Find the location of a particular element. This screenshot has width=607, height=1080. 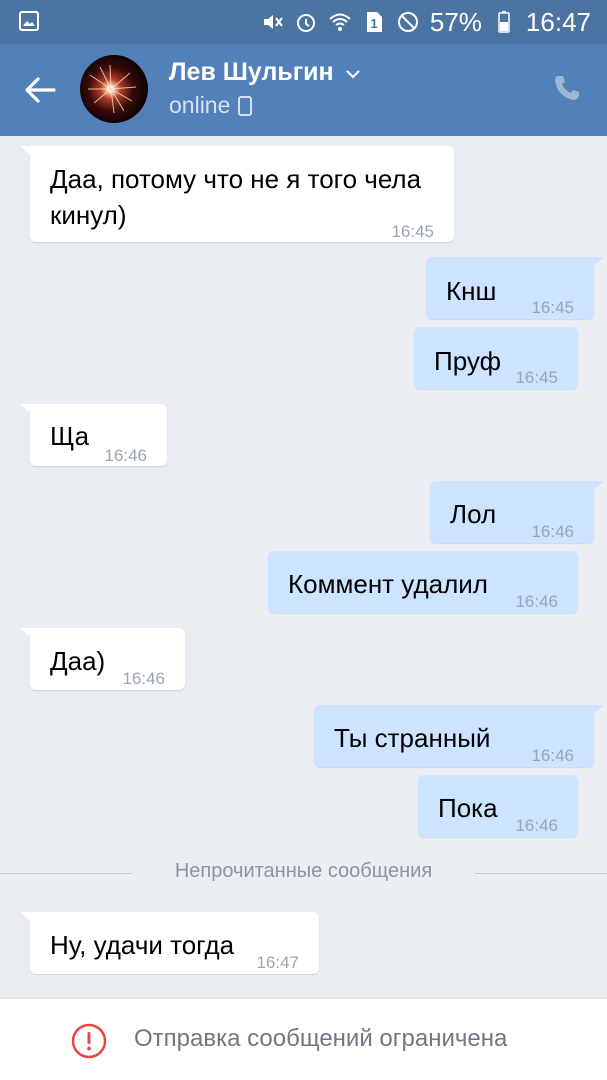

message-bubble: Коммент удалил 16:46 is located at coordinates (423, 582).